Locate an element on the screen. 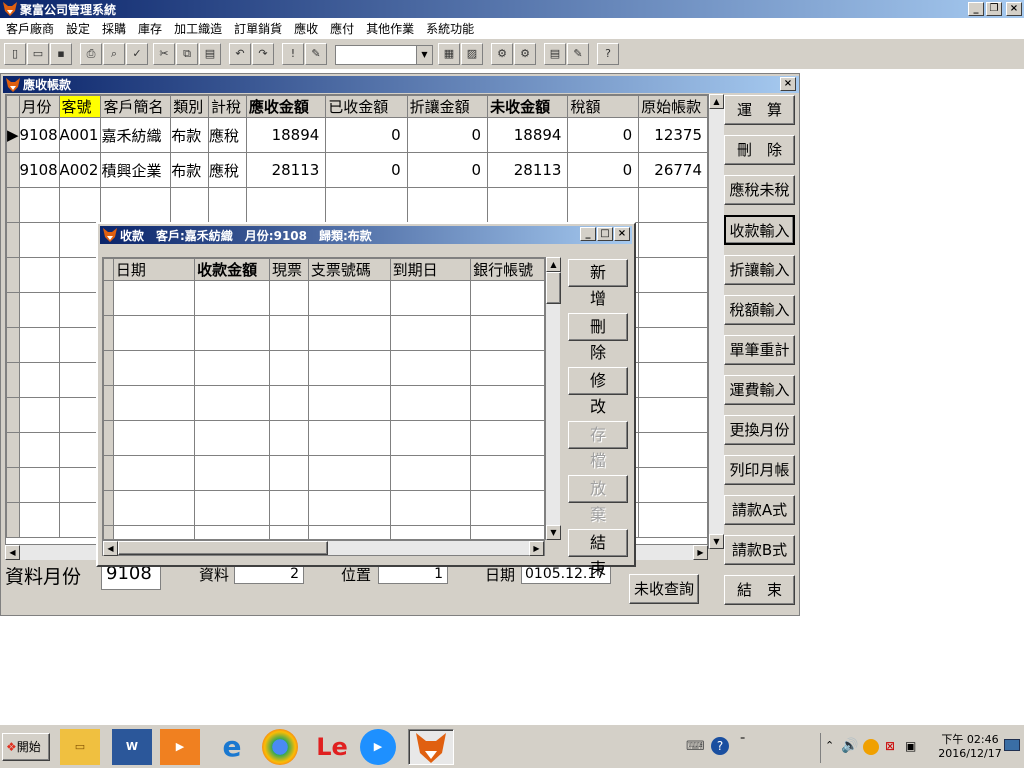 The height and width of the screenshot is (780, 1024). paste-icon: ▤ is located at coordinates (210, 54).